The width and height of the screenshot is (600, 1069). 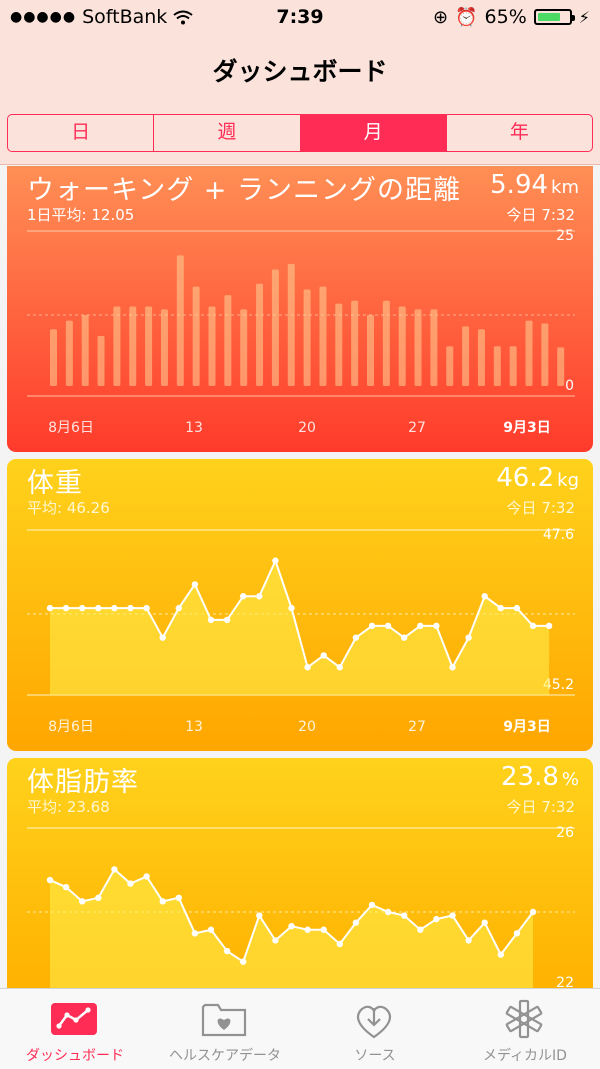 What do you see at coordinates (466, 17) in the screenshot?
I see `alarm-icon: ⏰` at bounding box center [466, 17].